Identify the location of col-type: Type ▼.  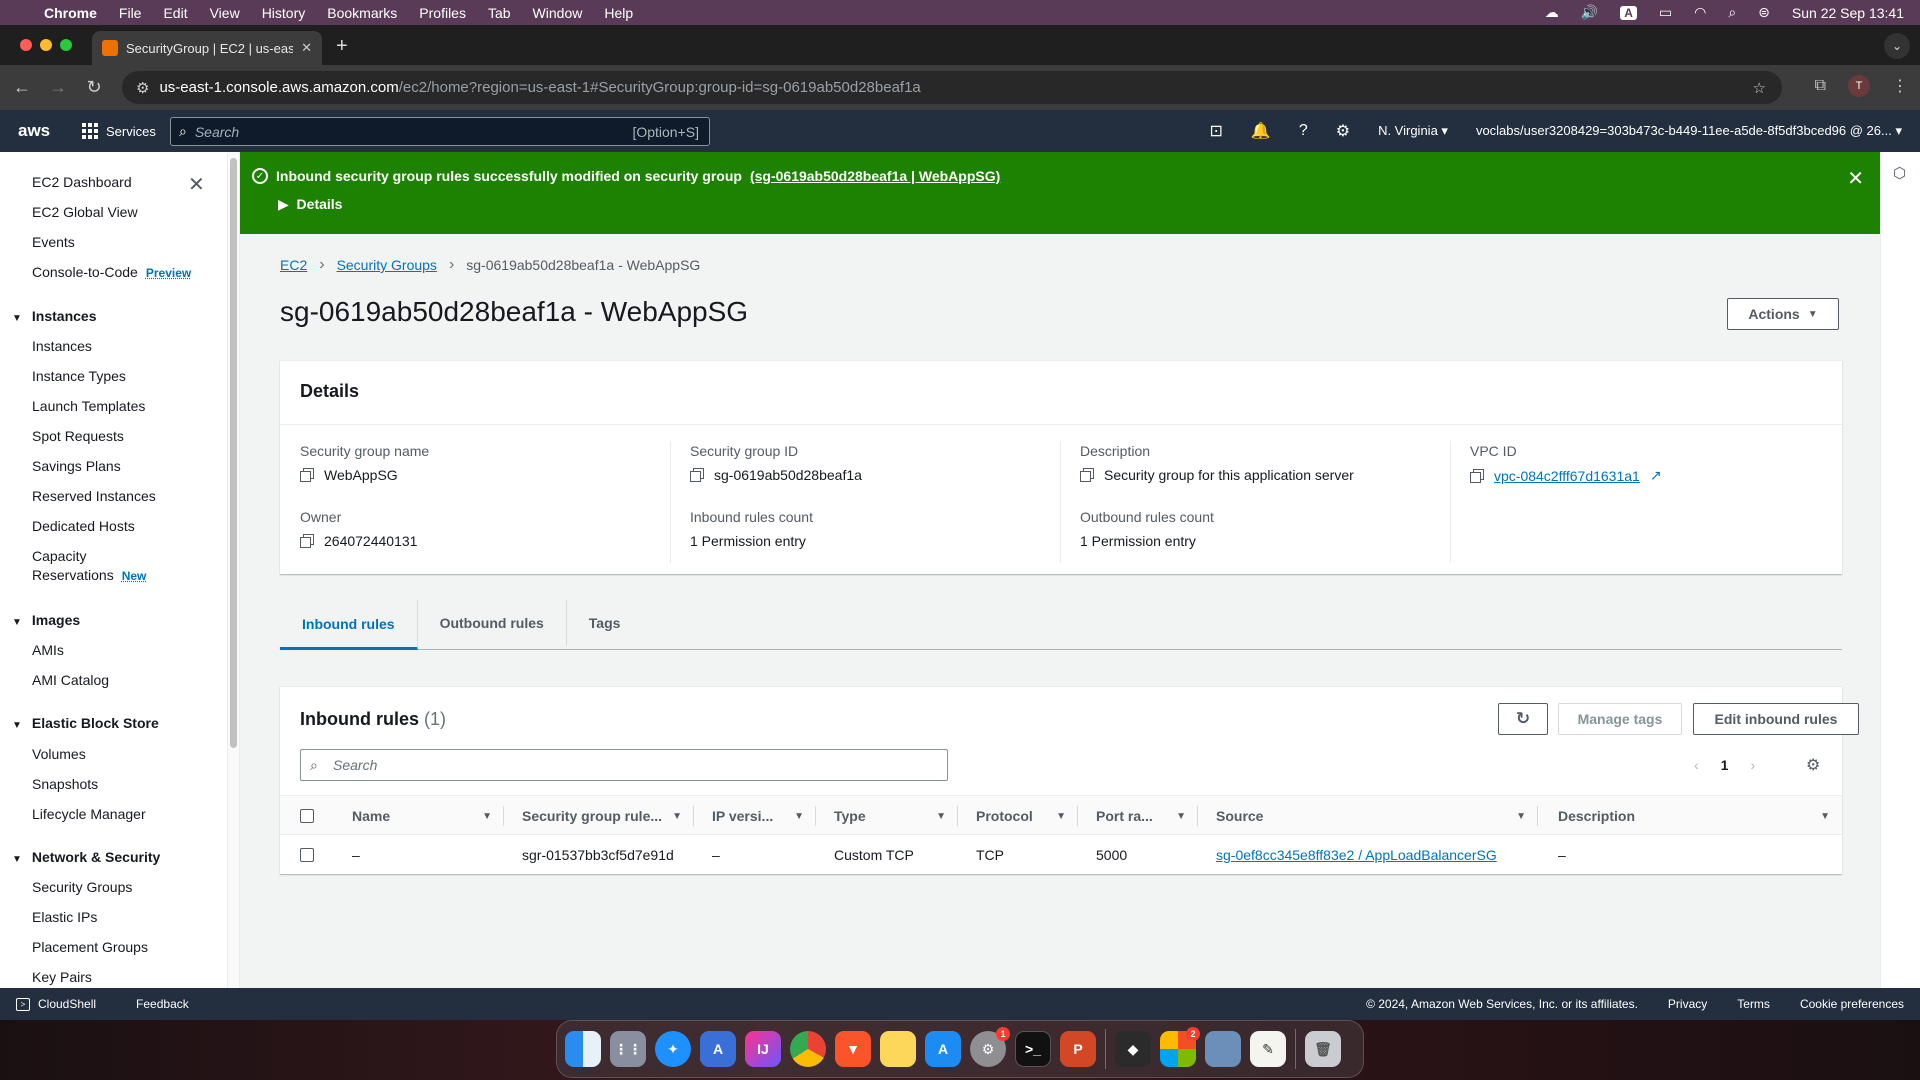
(887, 816).